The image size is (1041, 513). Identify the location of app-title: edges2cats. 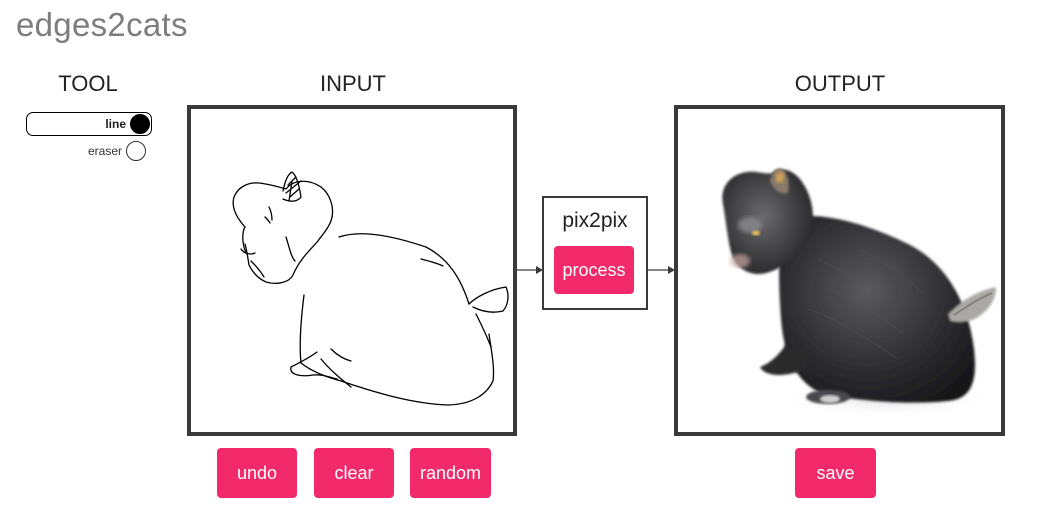
(102, 24).